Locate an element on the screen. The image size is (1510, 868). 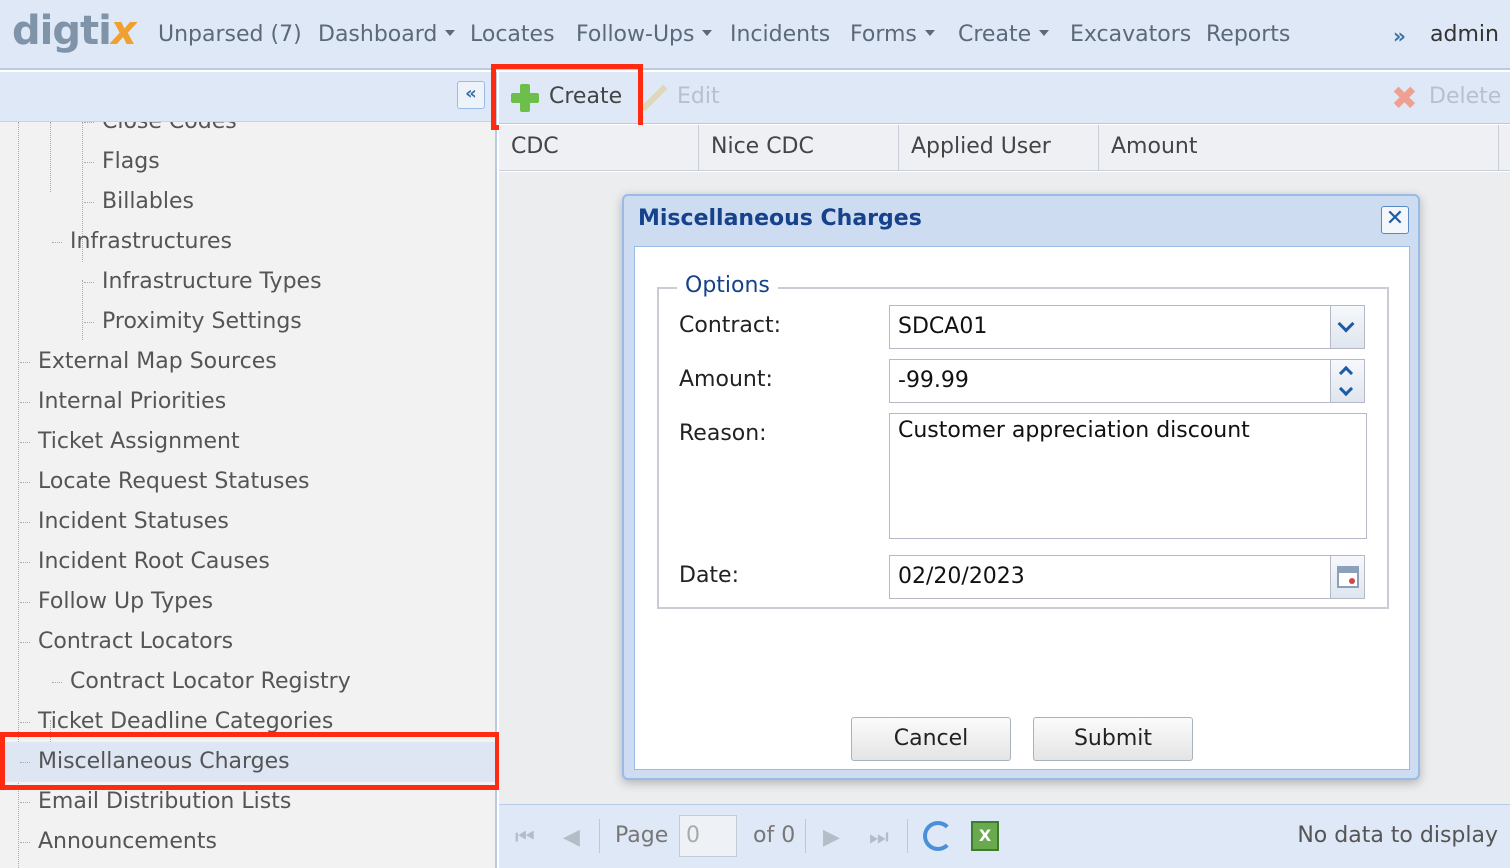
tree-item-ticket-assignment: Ticket Assignment is located at coordinates (247, 442).